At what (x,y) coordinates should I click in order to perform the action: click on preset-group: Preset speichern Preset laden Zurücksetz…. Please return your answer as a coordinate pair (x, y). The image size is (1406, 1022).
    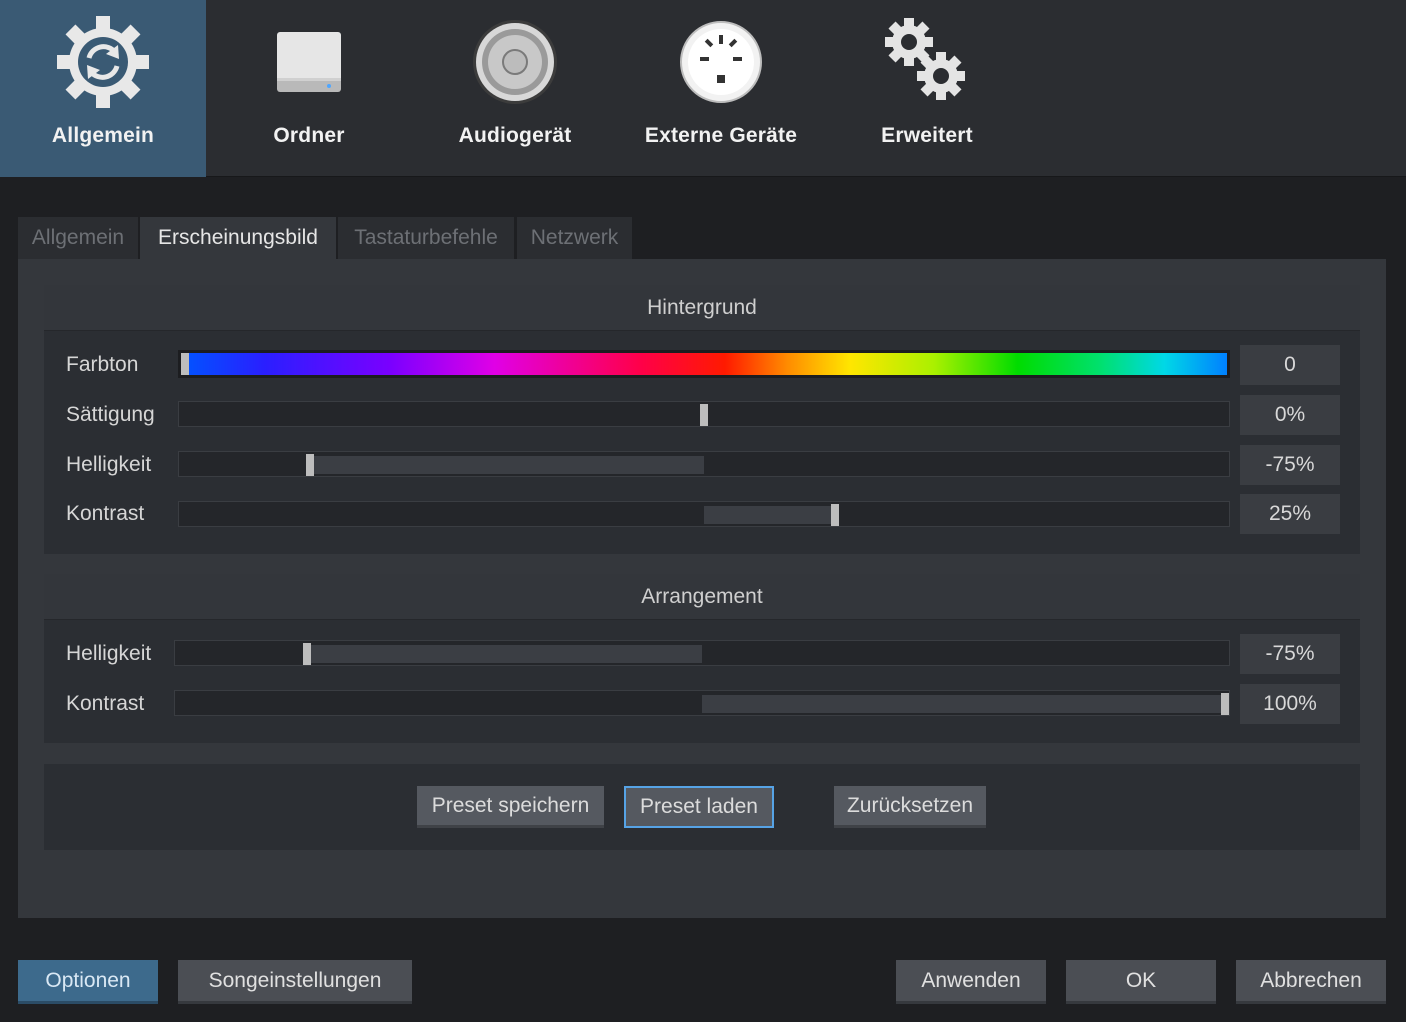
    Looking at the image, I should click on (702, 807).